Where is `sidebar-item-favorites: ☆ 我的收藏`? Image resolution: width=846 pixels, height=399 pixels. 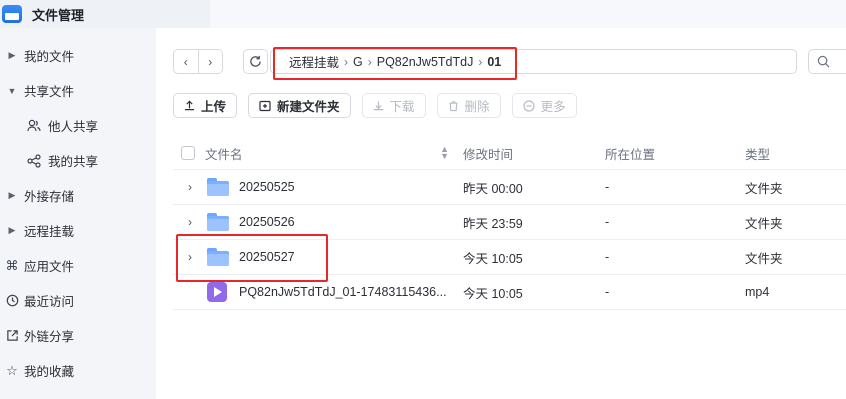
sidebar-item-favorites: ☆ 我的收藏 is located at coordinates (78, 370).